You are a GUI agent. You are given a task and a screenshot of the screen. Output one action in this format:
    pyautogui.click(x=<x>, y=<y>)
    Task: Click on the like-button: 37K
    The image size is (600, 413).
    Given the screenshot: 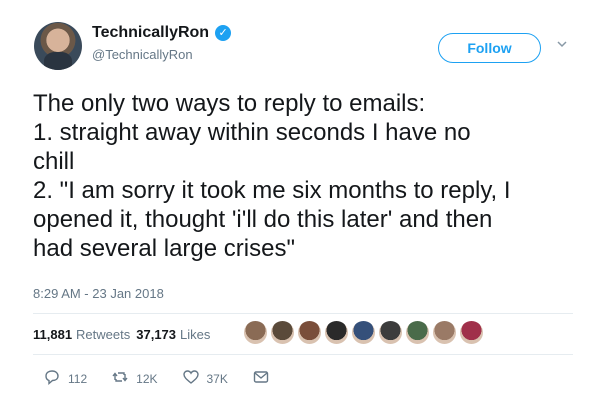 What is the action you would take?
    pyautogui.click(x=205, y=378)
    